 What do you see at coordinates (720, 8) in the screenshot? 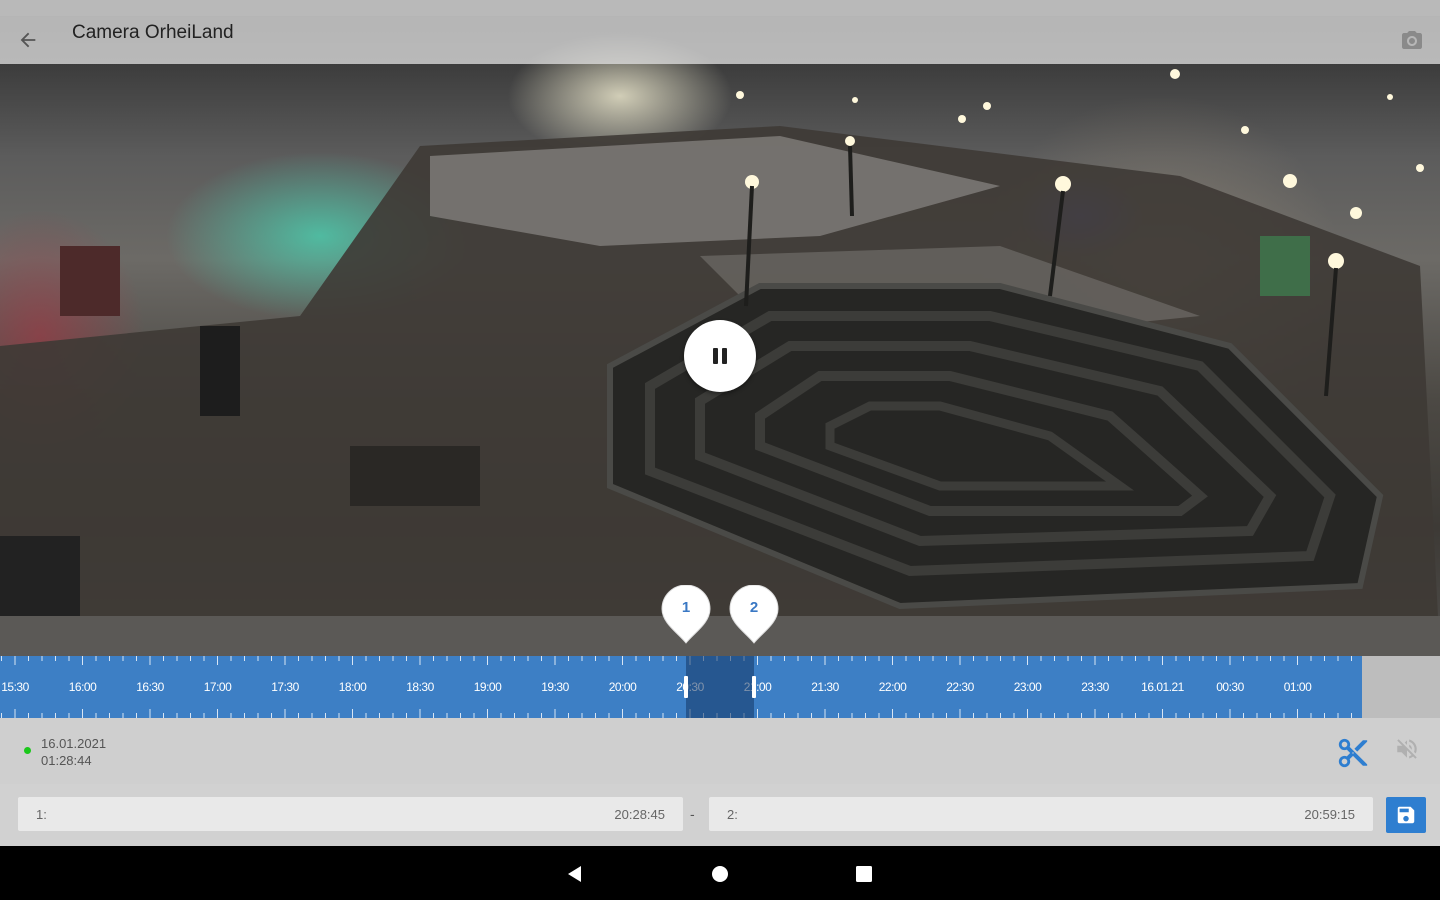
I see `status-bar` at bounding box center [720, 8].